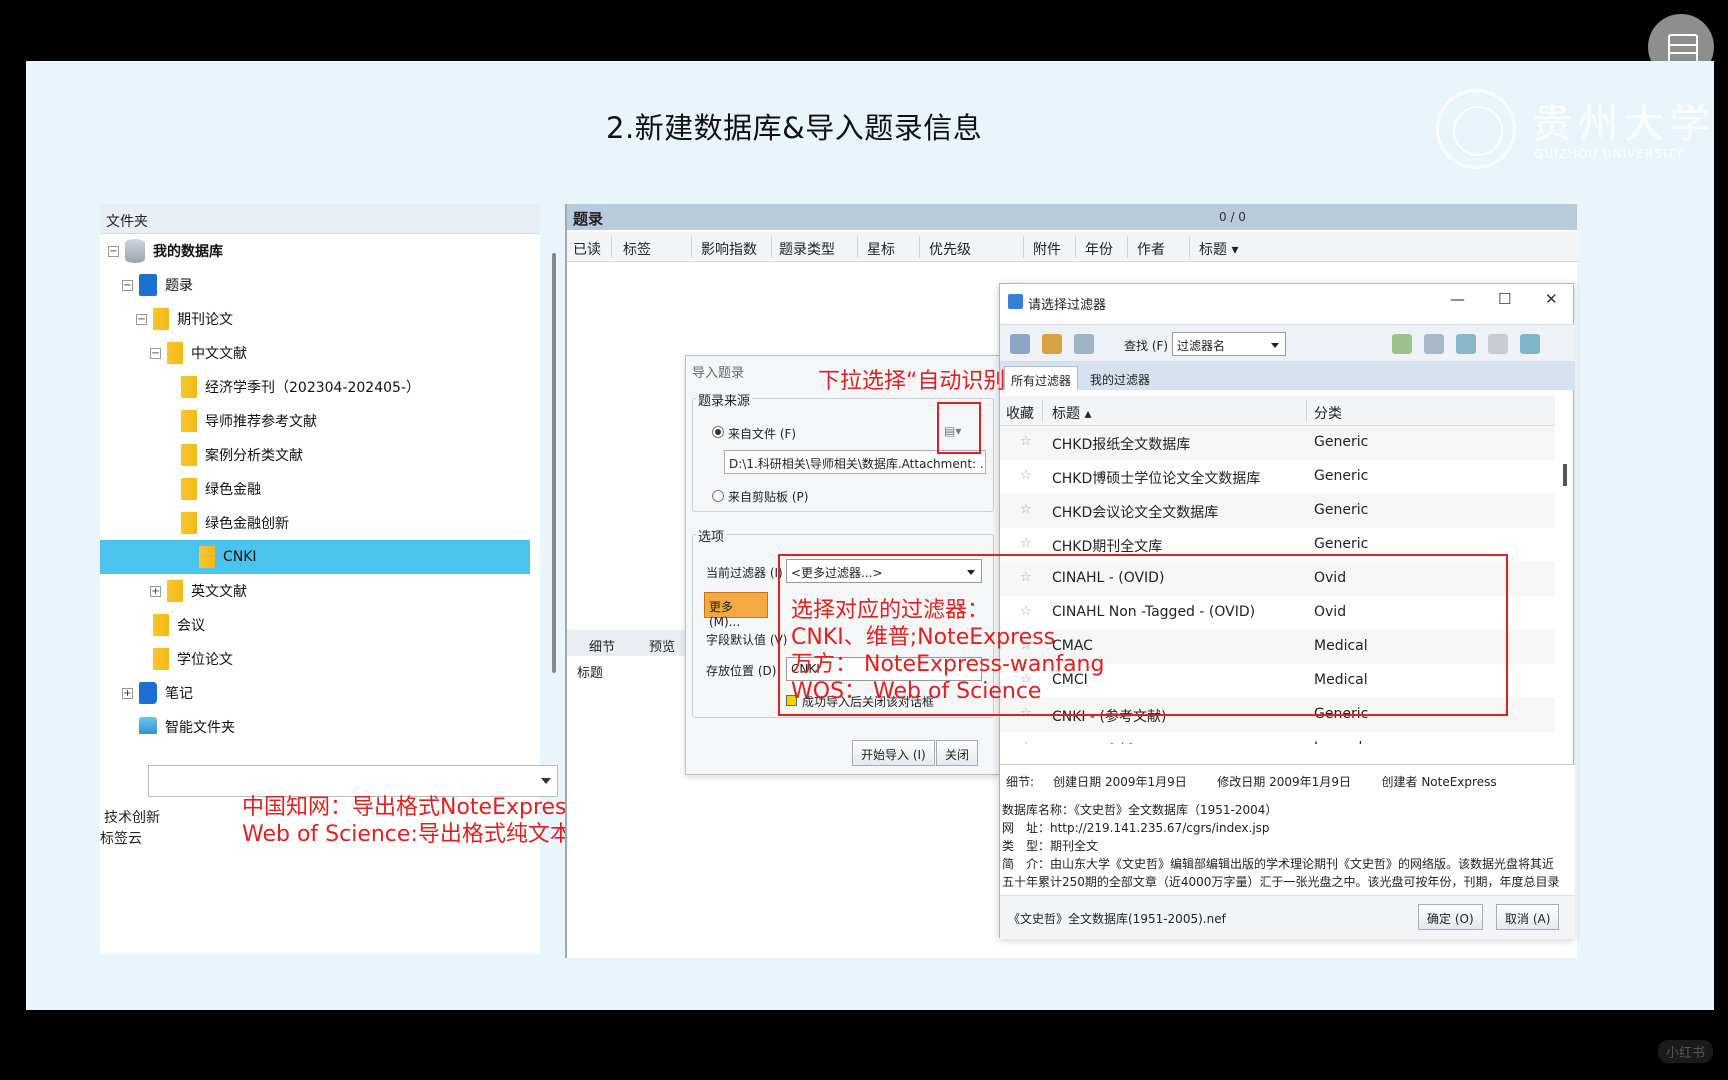 This screenshot has width=1728, height=1080. Describe the element at coordinates (724, 399) in the screenshot. I see `source-group-label: 题录来源` at that location.